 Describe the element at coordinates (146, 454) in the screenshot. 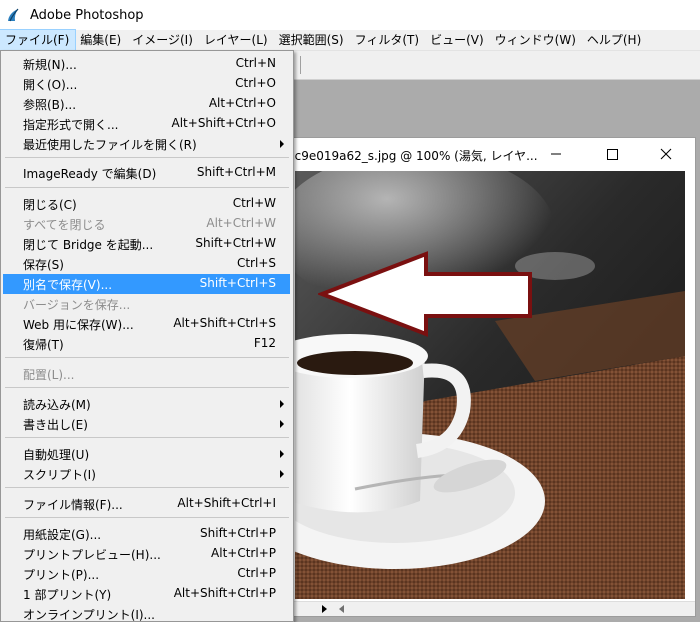

I see `menu-item-automate: 自動処理(U)` at that location.